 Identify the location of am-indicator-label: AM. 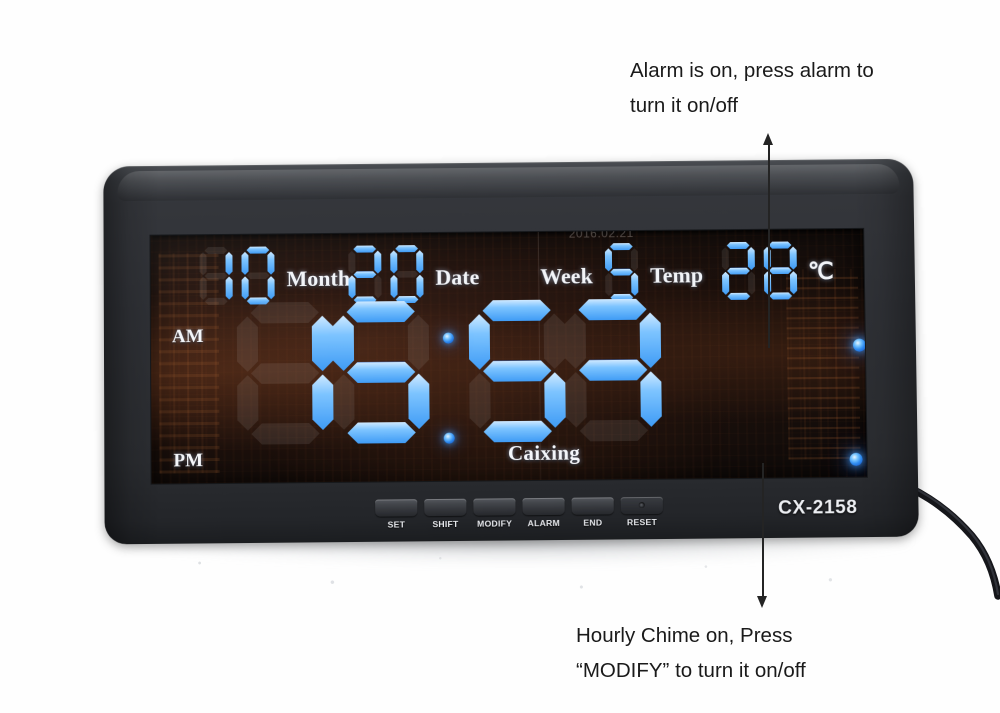
(187, 336).